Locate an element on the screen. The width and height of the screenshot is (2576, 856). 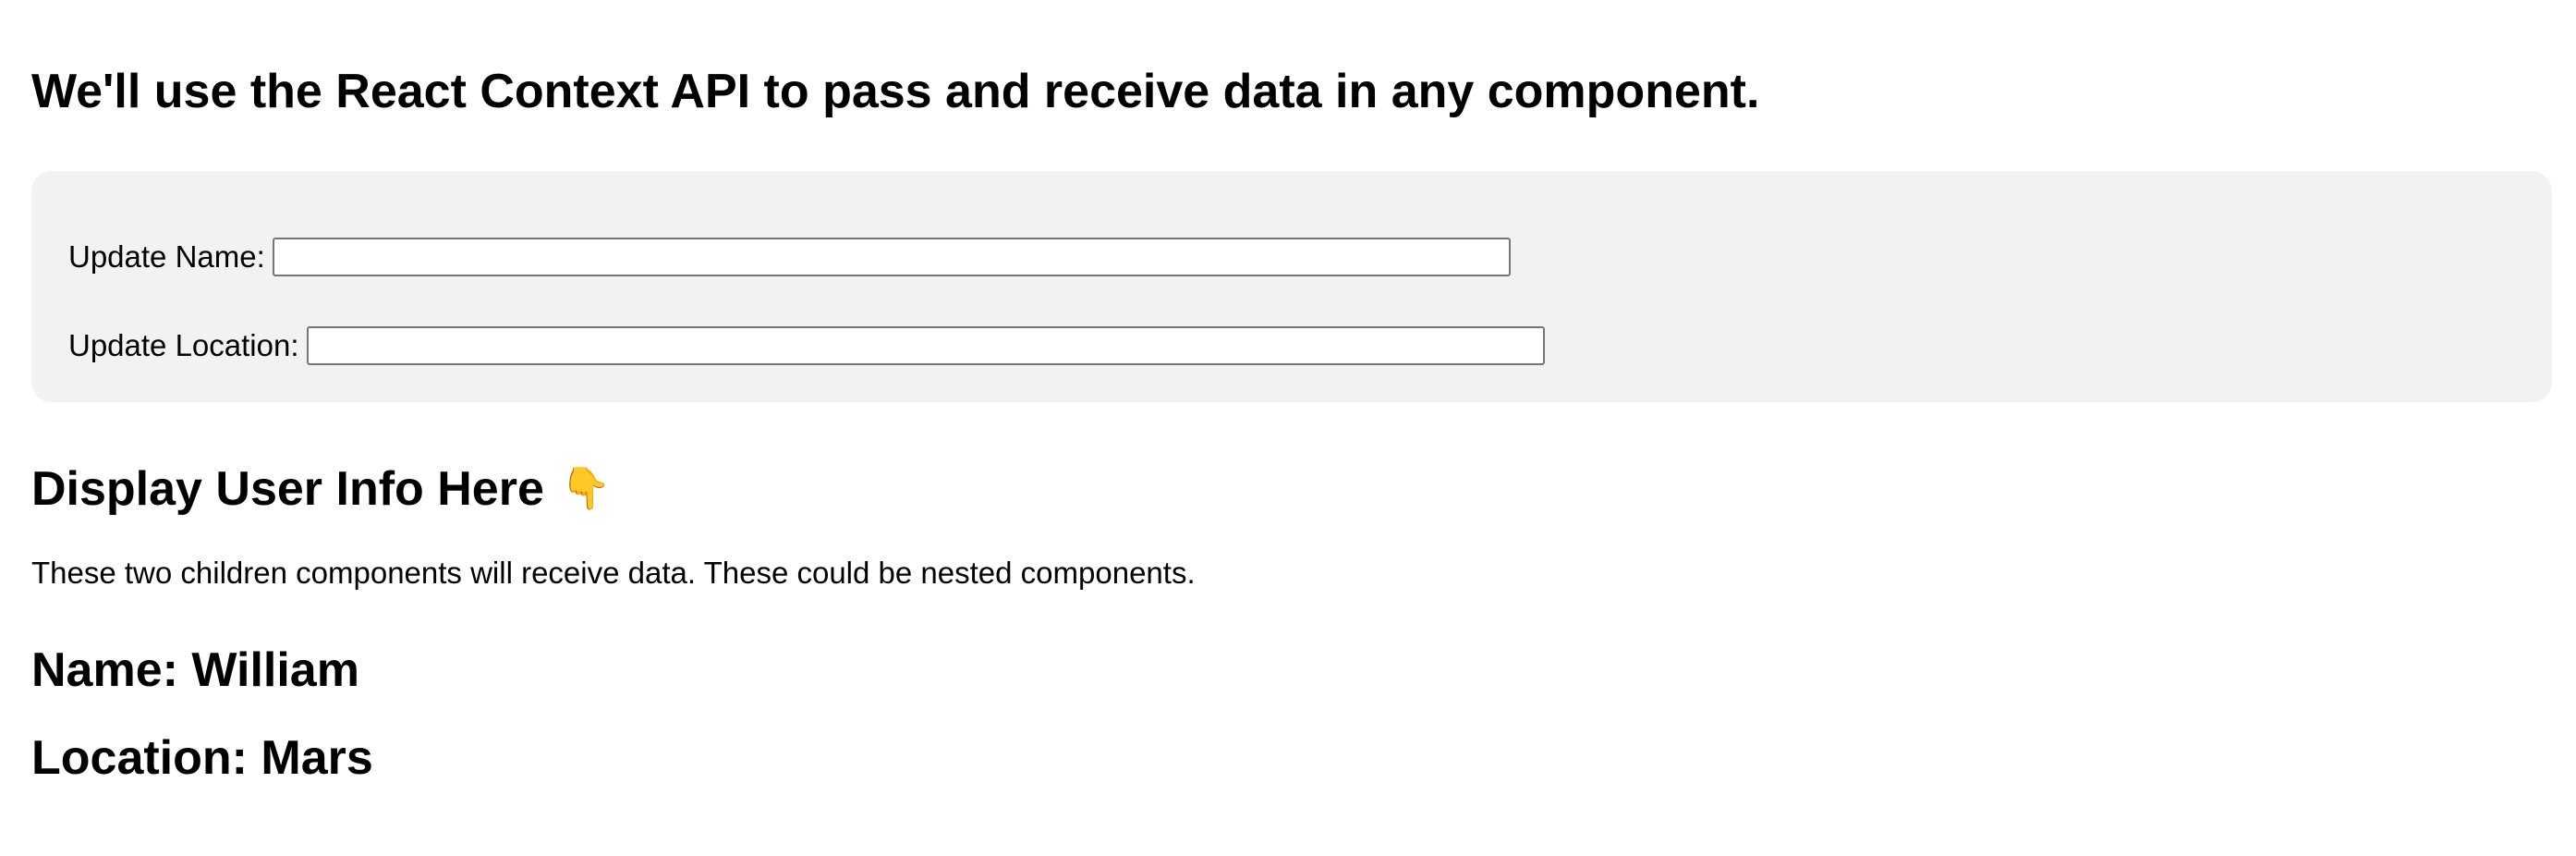
update-name-input is located at coordinates (891, 257).